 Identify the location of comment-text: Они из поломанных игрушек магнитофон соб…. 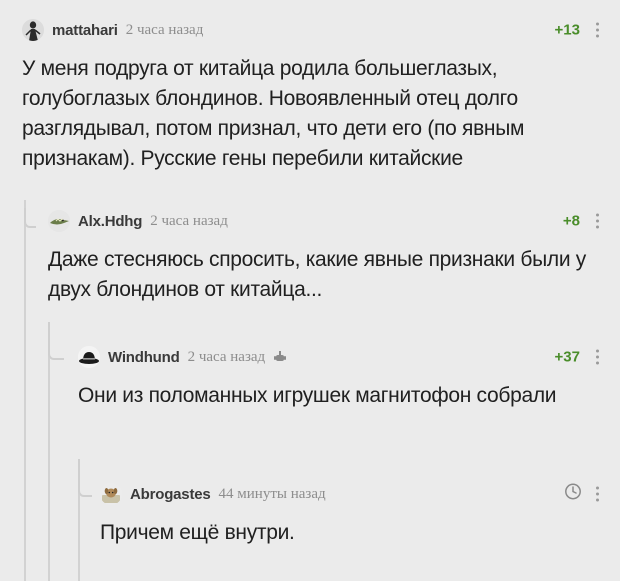
(317, 395).